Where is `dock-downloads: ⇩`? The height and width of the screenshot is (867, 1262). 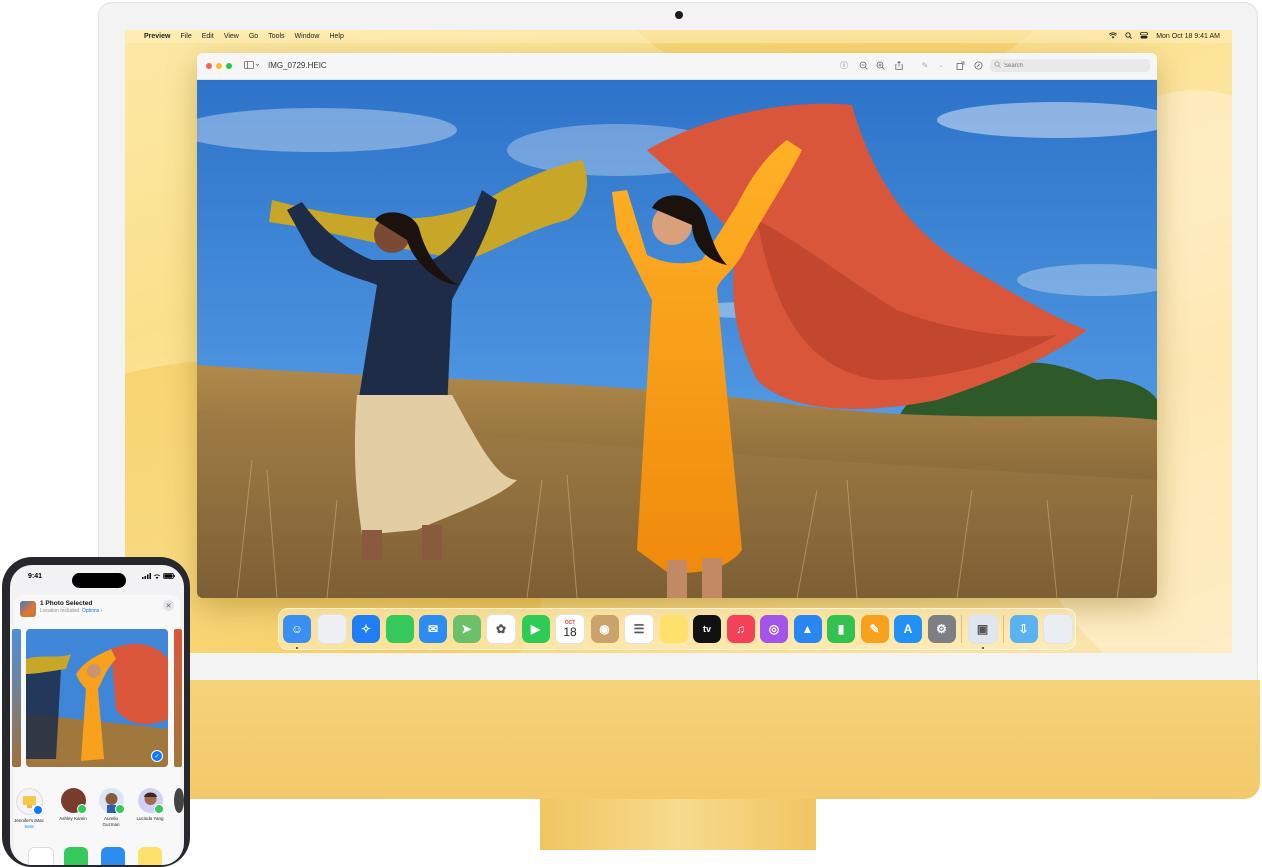 dock-downloads: ⇩ is located at coordinates (1023, 629).